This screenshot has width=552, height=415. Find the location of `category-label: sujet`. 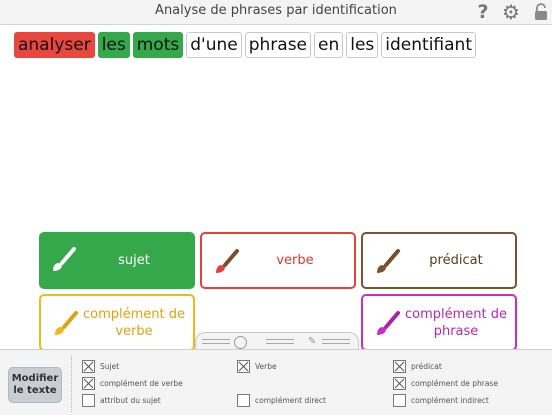

category-label: sujet is located at coordinates (134, 260).